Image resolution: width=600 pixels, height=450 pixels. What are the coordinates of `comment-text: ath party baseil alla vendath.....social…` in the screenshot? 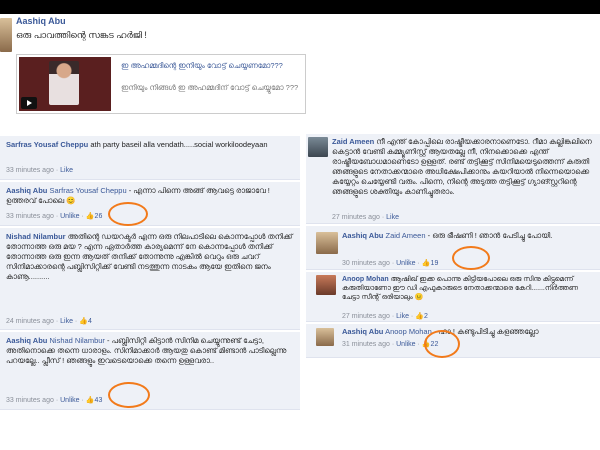 It's located at (179, 144).